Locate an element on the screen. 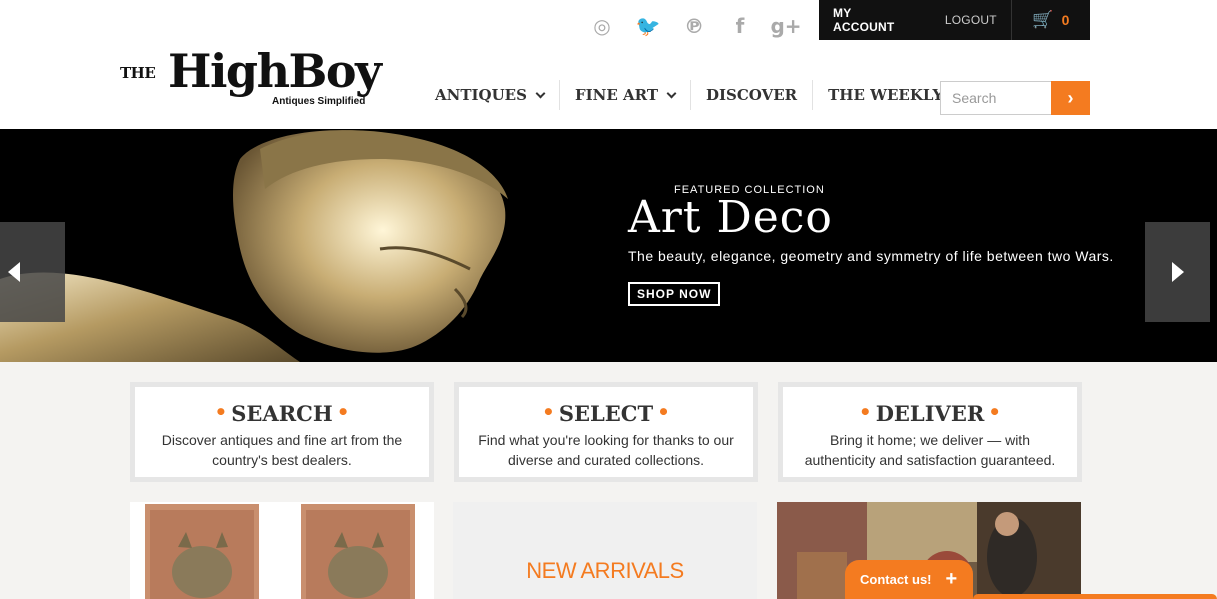  nav-label: THE WEEKLY is located at coordinates (886, 95).